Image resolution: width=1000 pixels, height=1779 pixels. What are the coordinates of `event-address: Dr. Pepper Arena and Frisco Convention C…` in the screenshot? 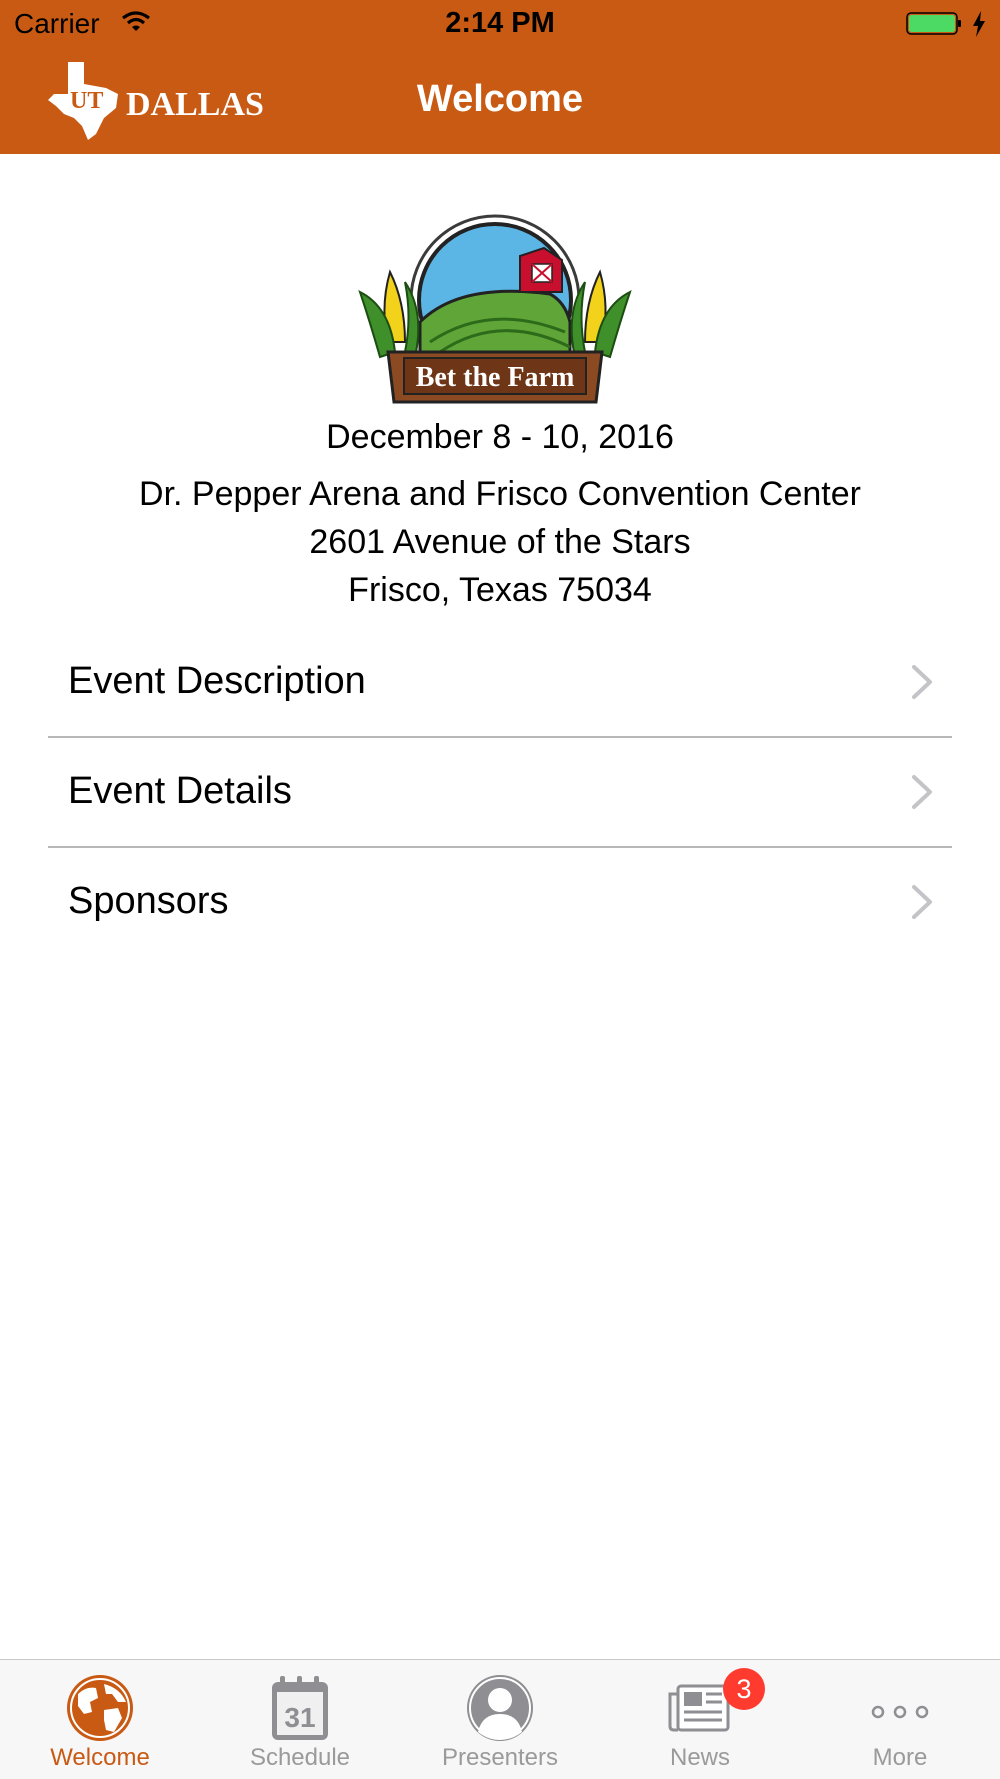 It's located at (500, 542).